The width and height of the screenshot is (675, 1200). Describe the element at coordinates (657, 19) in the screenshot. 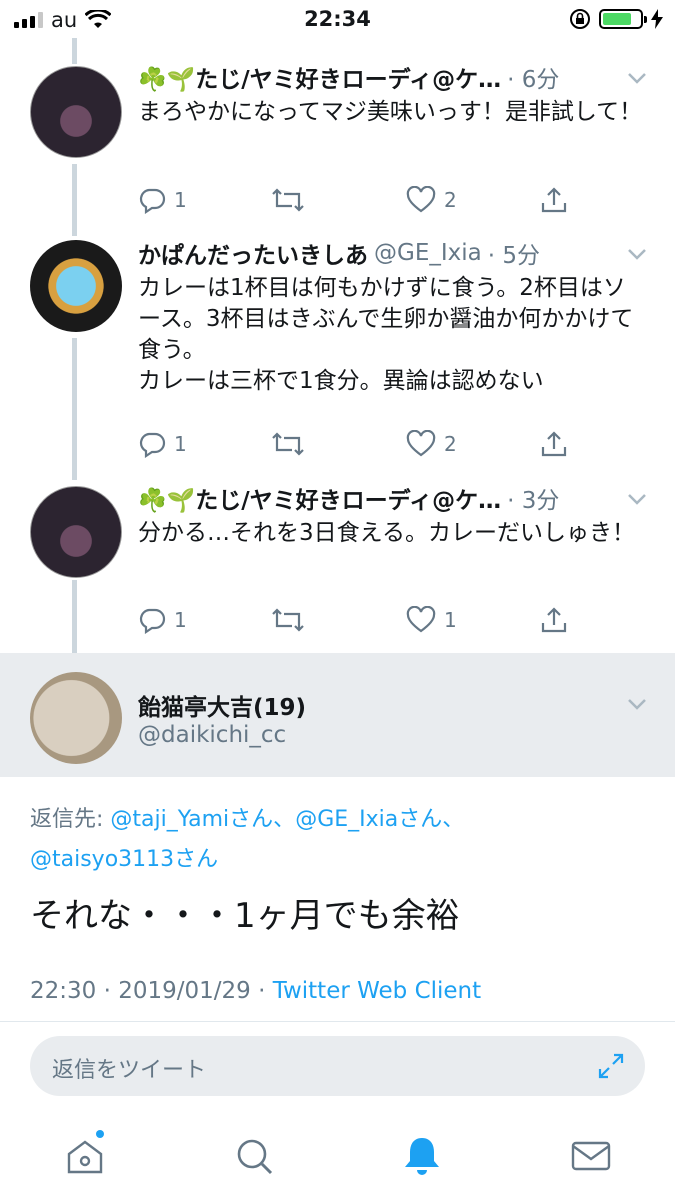

I see `charging-icon` at that location.